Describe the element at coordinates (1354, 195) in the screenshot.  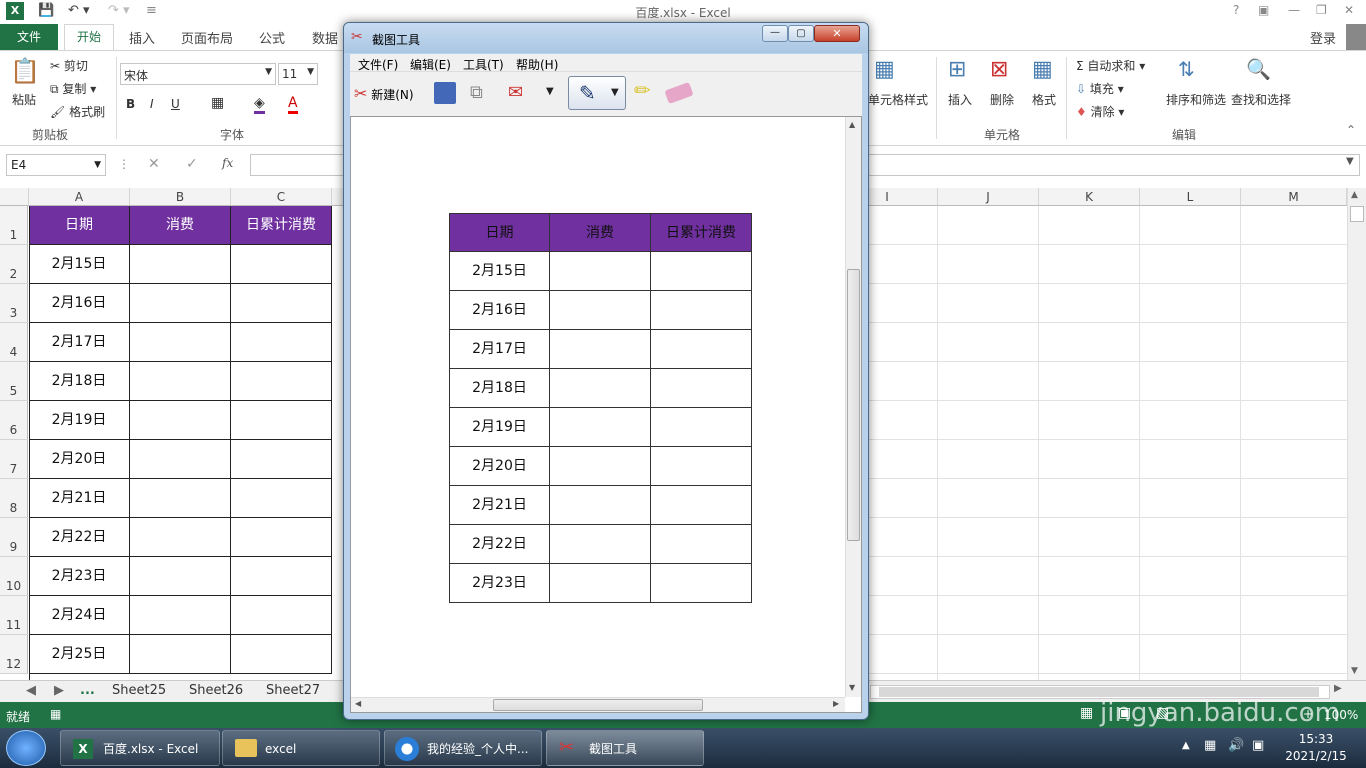
I see `scroll-up-icon: ▲` at that location.